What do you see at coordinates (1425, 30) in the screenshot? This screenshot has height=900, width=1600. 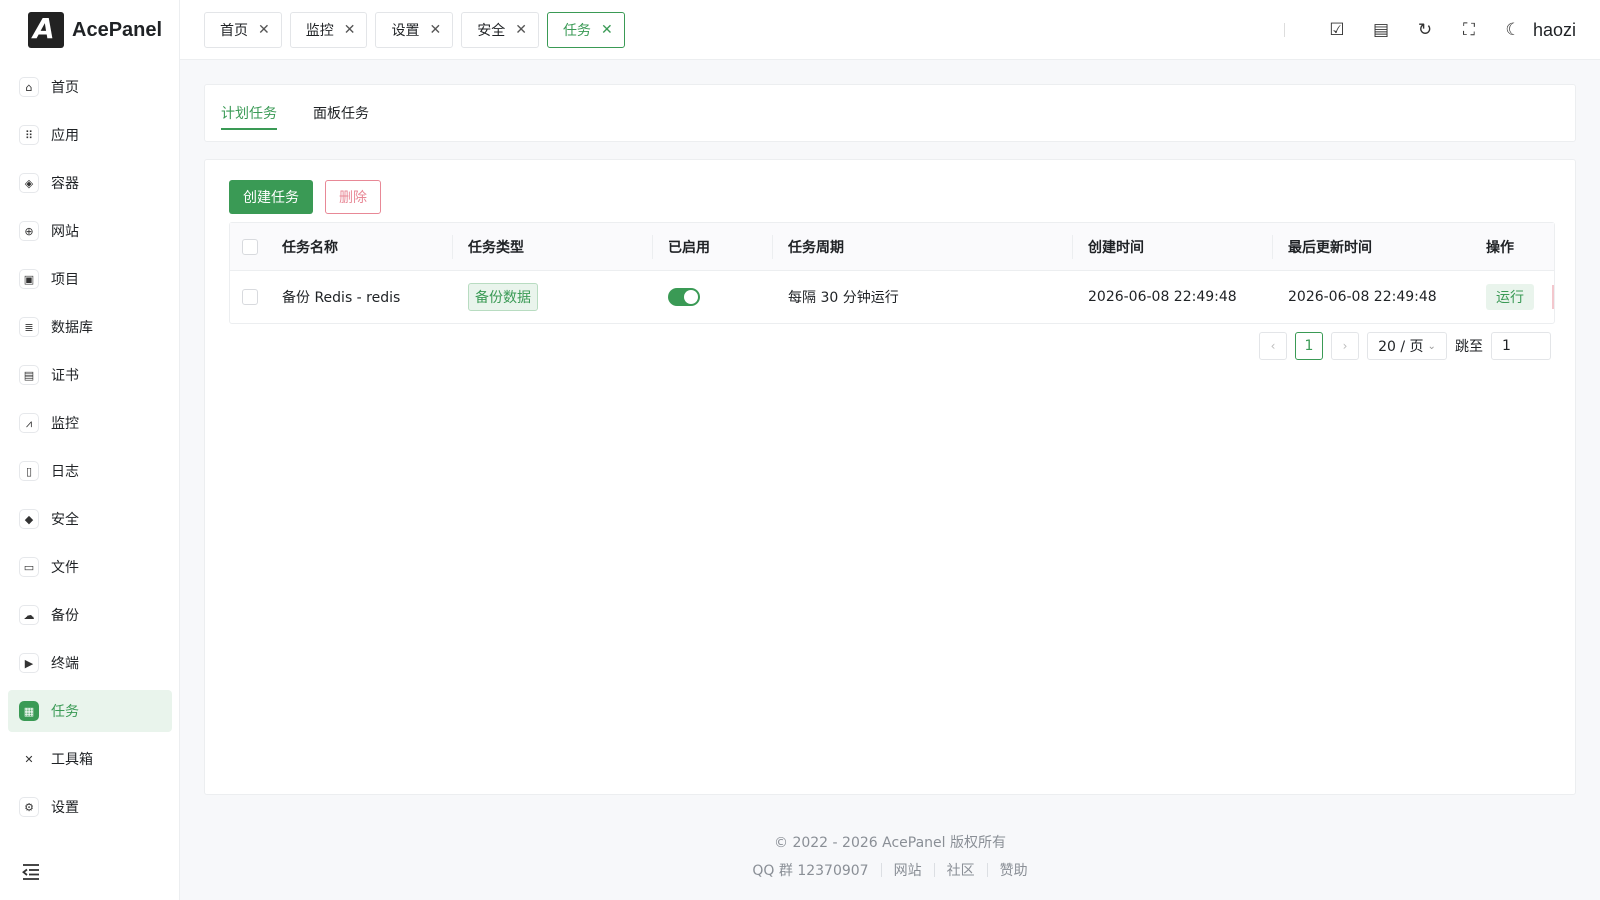 I see `refresh-icon: ↻` at bounding box center [1425, 30].